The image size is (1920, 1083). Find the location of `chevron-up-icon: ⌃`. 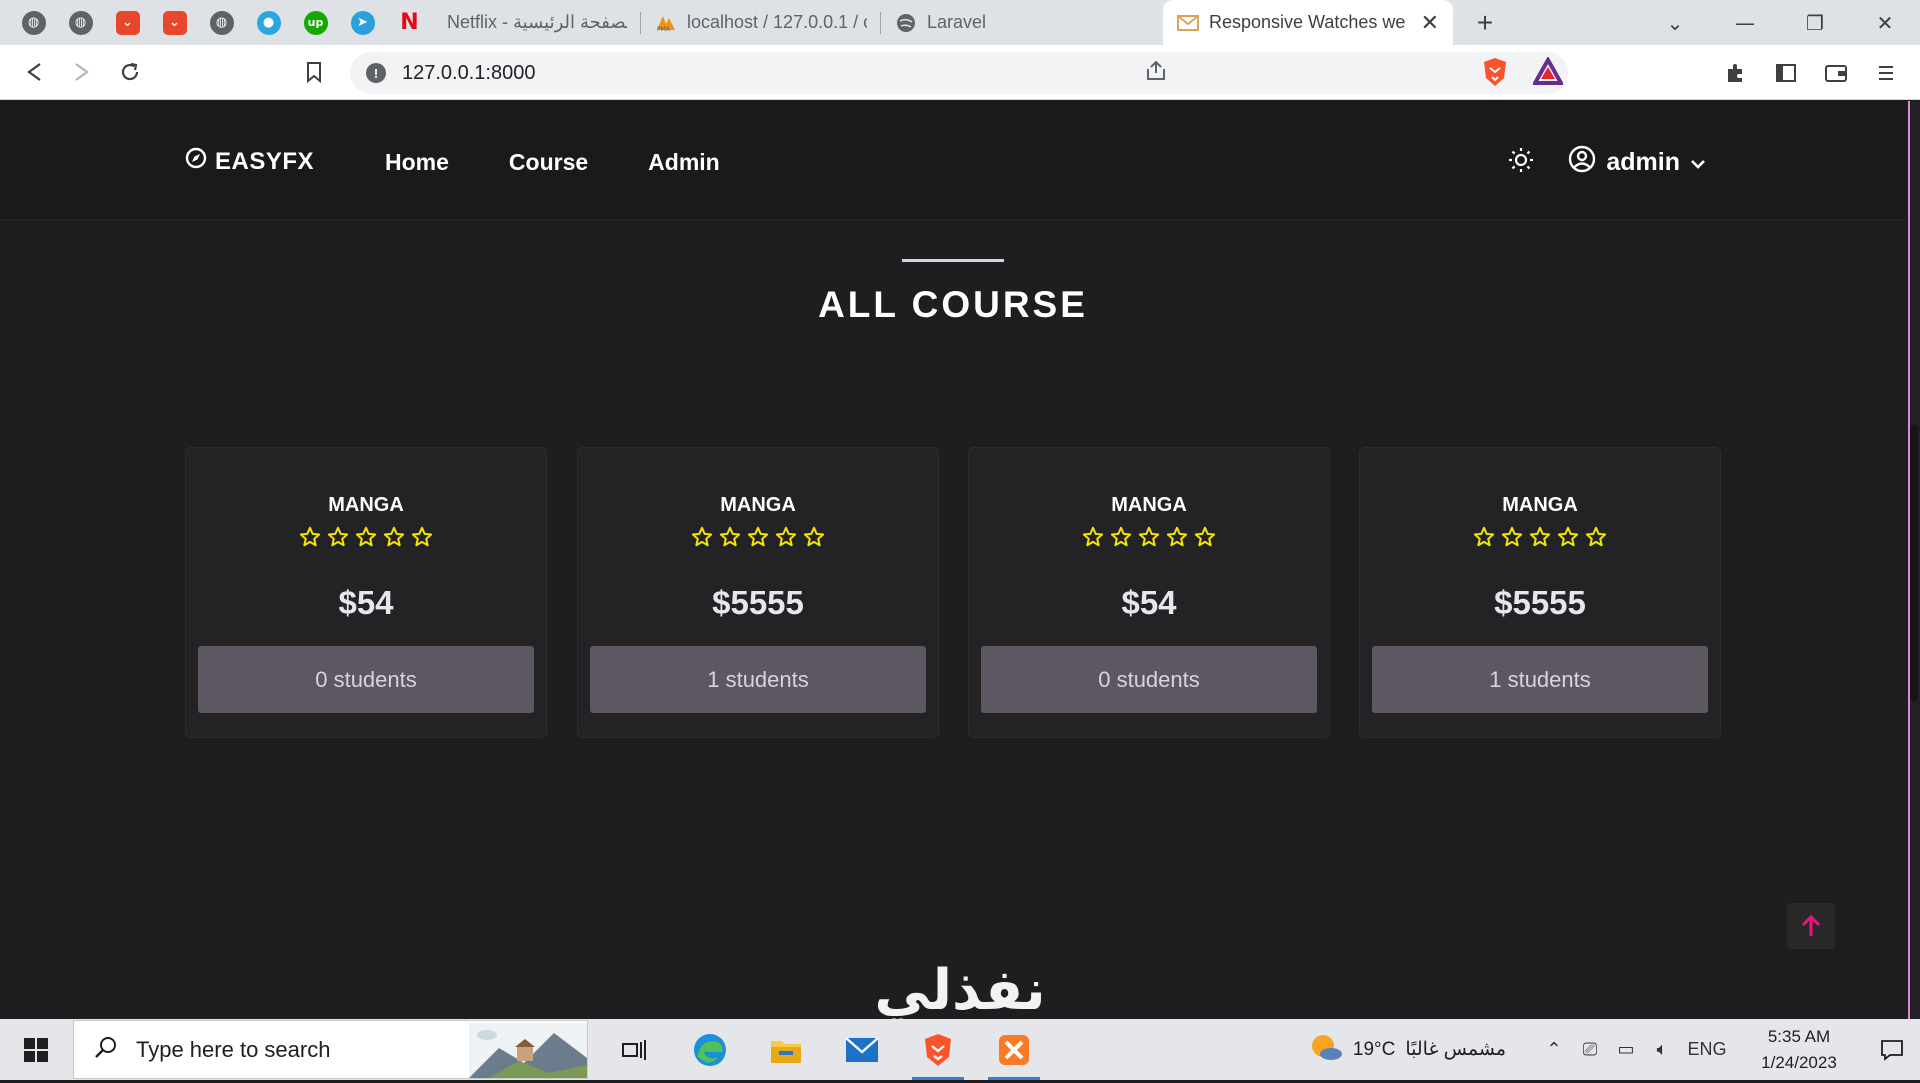

chevron-up-icon: ⌃ is located at coordinates (1554, 1049).